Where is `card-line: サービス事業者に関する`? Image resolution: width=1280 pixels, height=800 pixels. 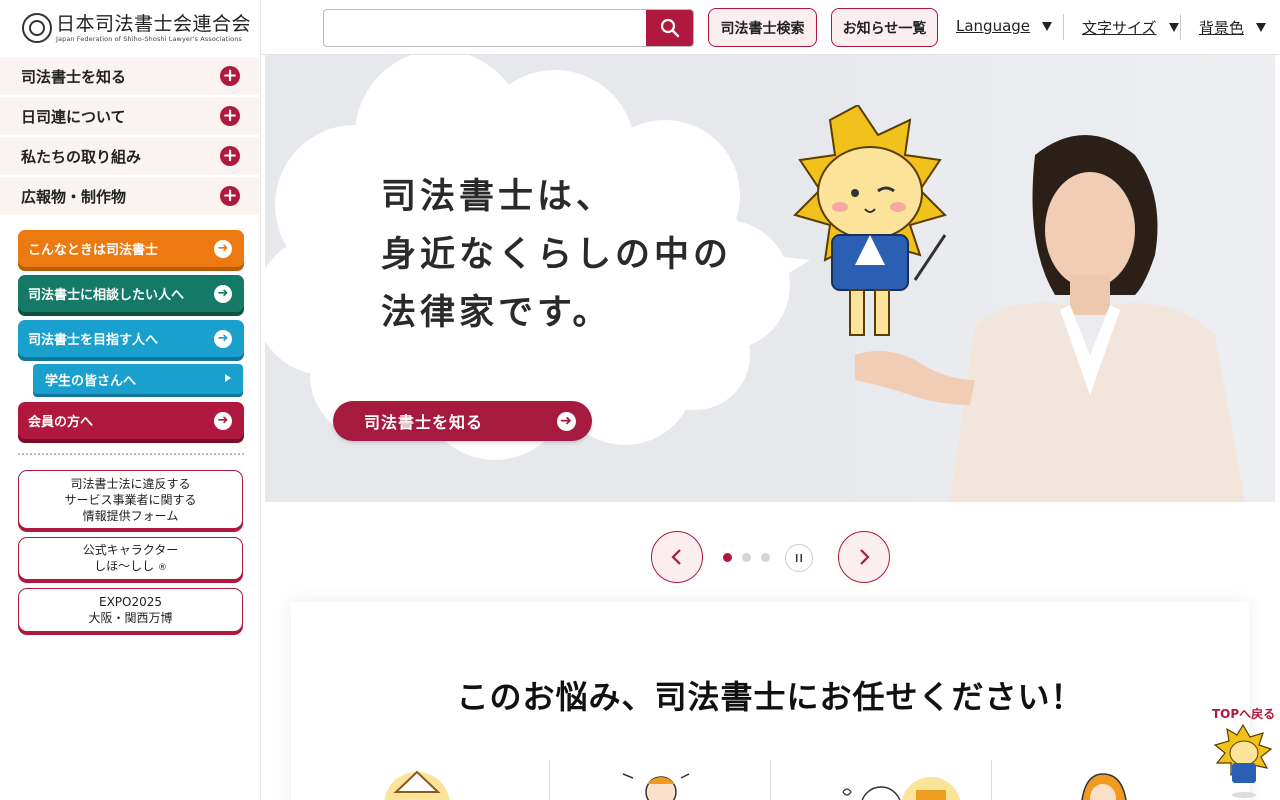 card-line: サービス事業者に関する is located at coordinates (130, 499).